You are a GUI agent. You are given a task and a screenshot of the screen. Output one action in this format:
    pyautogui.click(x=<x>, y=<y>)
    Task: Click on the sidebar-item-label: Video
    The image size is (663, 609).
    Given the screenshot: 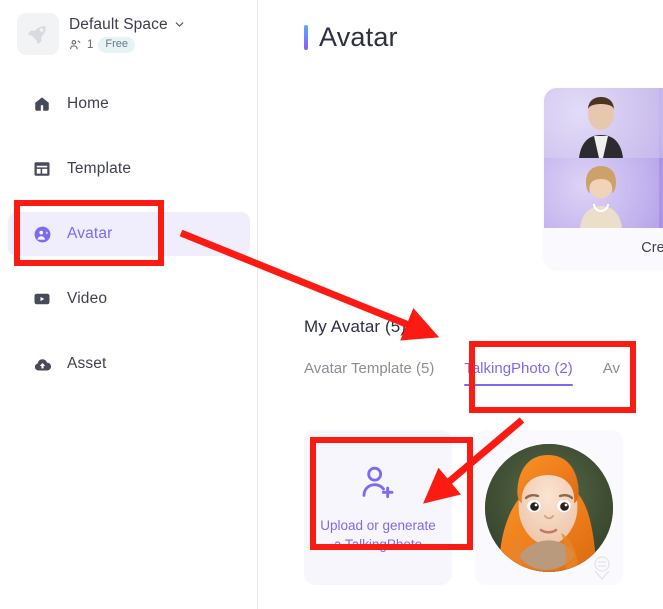 What is the action you would take?
    pyautogui.click(x=87, y=298)
    